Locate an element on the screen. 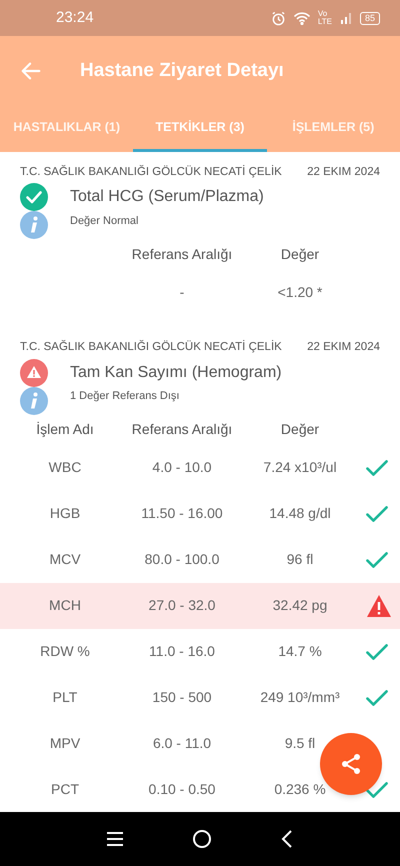 The width and height of the screenshot is (400, 866). home-icon is located at coordinates (202, 839).